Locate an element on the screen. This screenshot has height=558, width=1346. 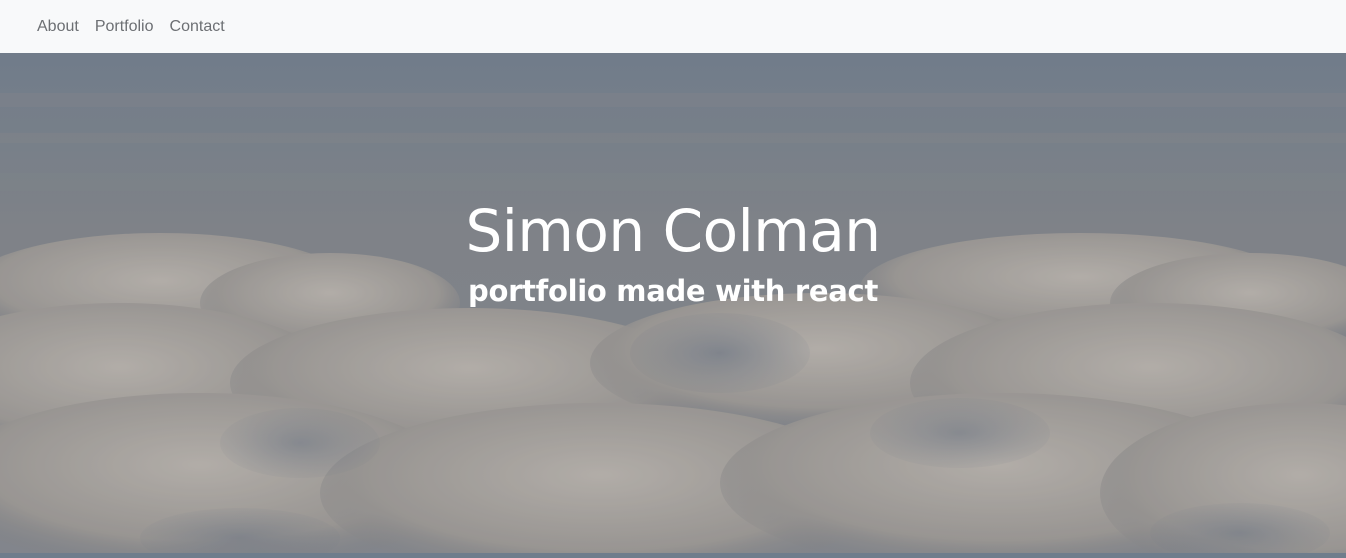
next-section-edge is located at coordinates (673, 555).